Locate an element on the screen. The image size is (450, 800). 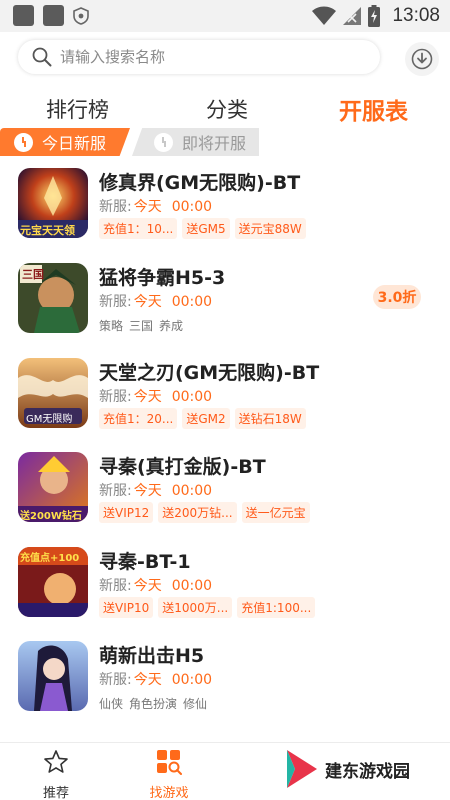
wifi-icon is located at coordinates (324, 15).